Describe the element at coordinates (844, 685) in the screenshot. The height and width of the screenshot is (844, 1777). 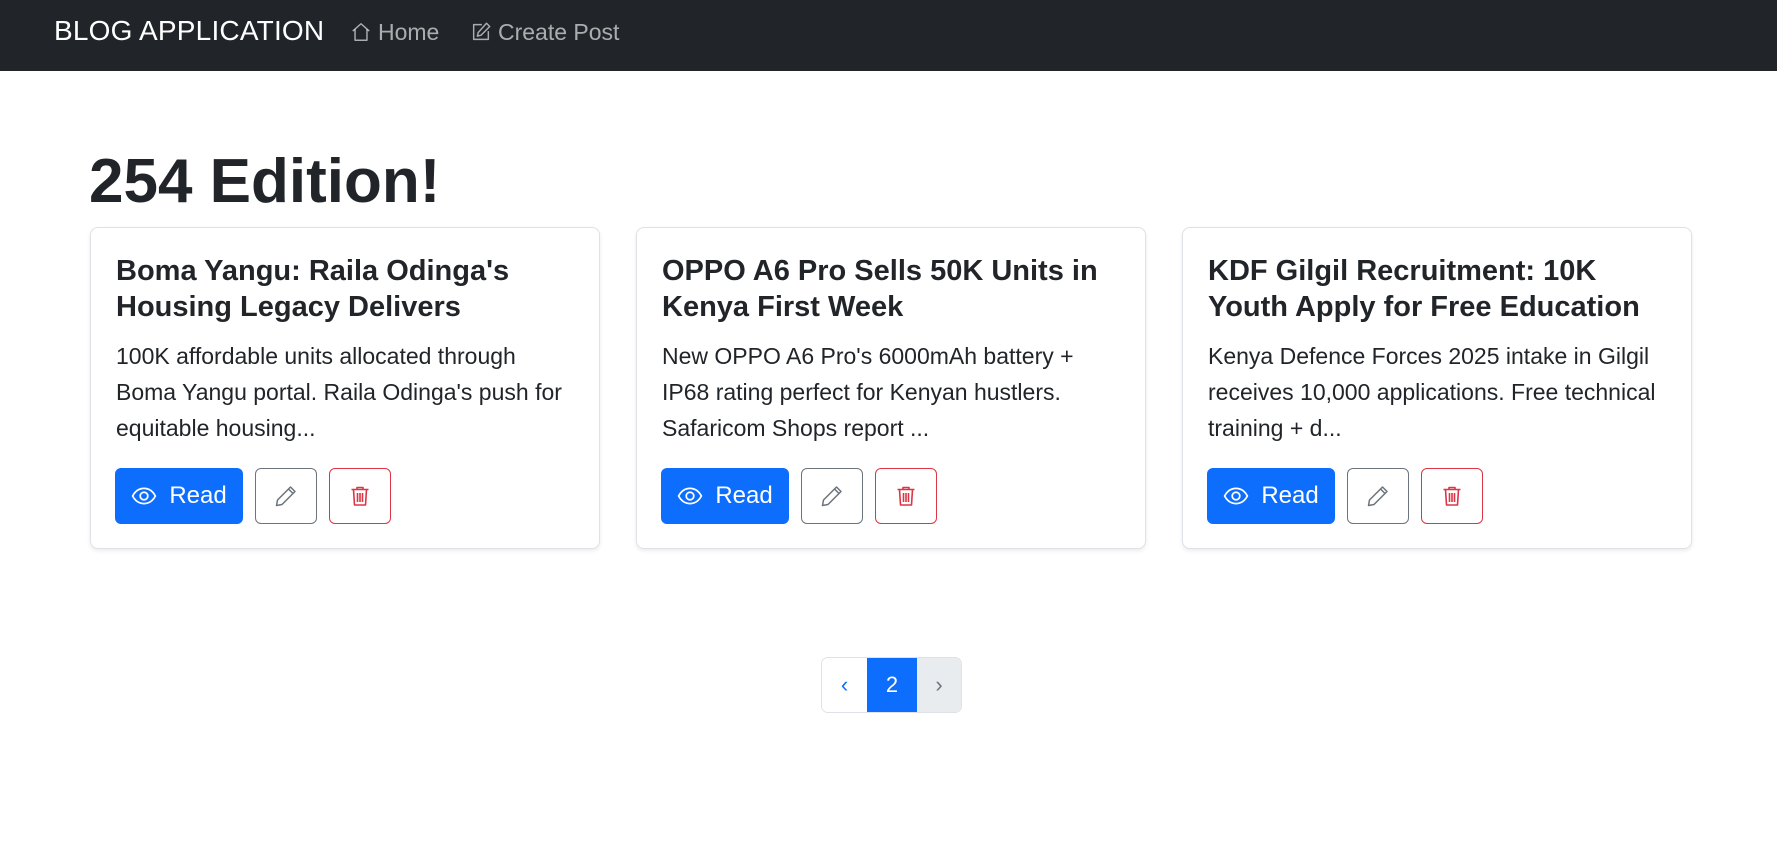
I see `pagination-prev-button: ‹` at that location.